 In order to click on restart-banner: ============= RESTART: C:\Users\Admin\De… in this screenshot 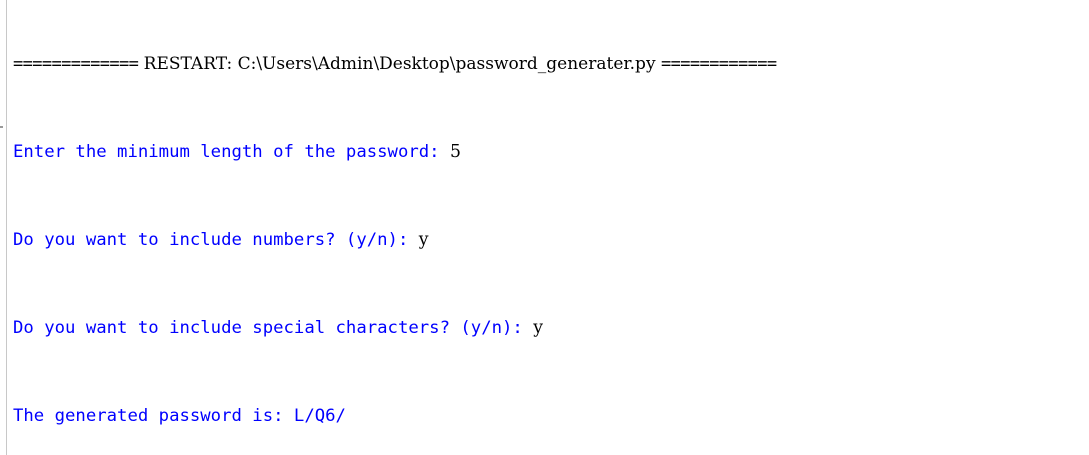, I will do `click(551, 64)`.